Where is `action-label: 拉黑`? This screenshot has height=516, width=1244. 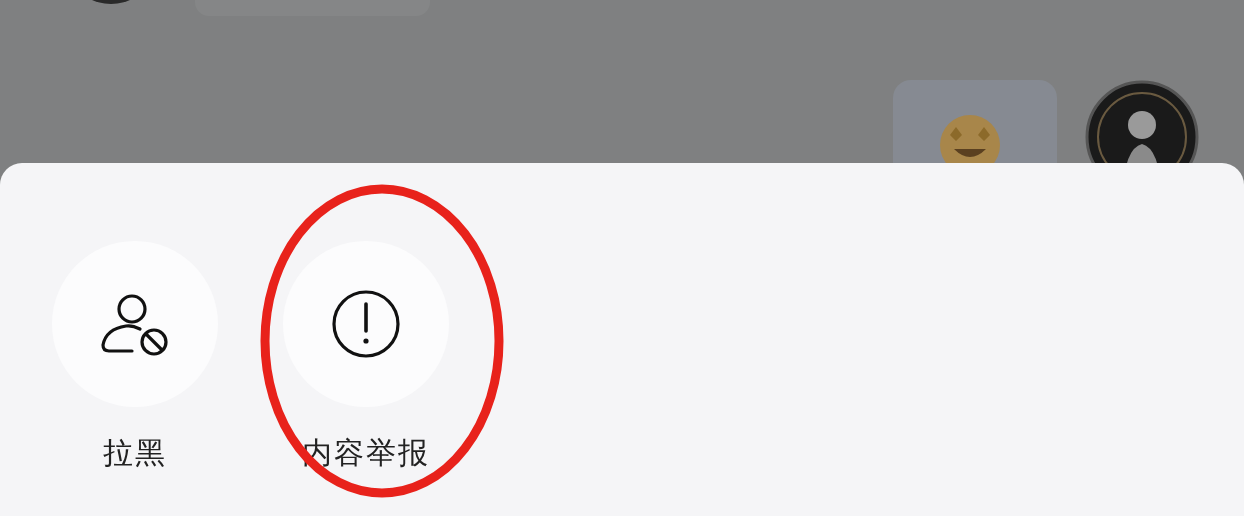
action-label: 拉黑 is located at coordinates (135, 453).